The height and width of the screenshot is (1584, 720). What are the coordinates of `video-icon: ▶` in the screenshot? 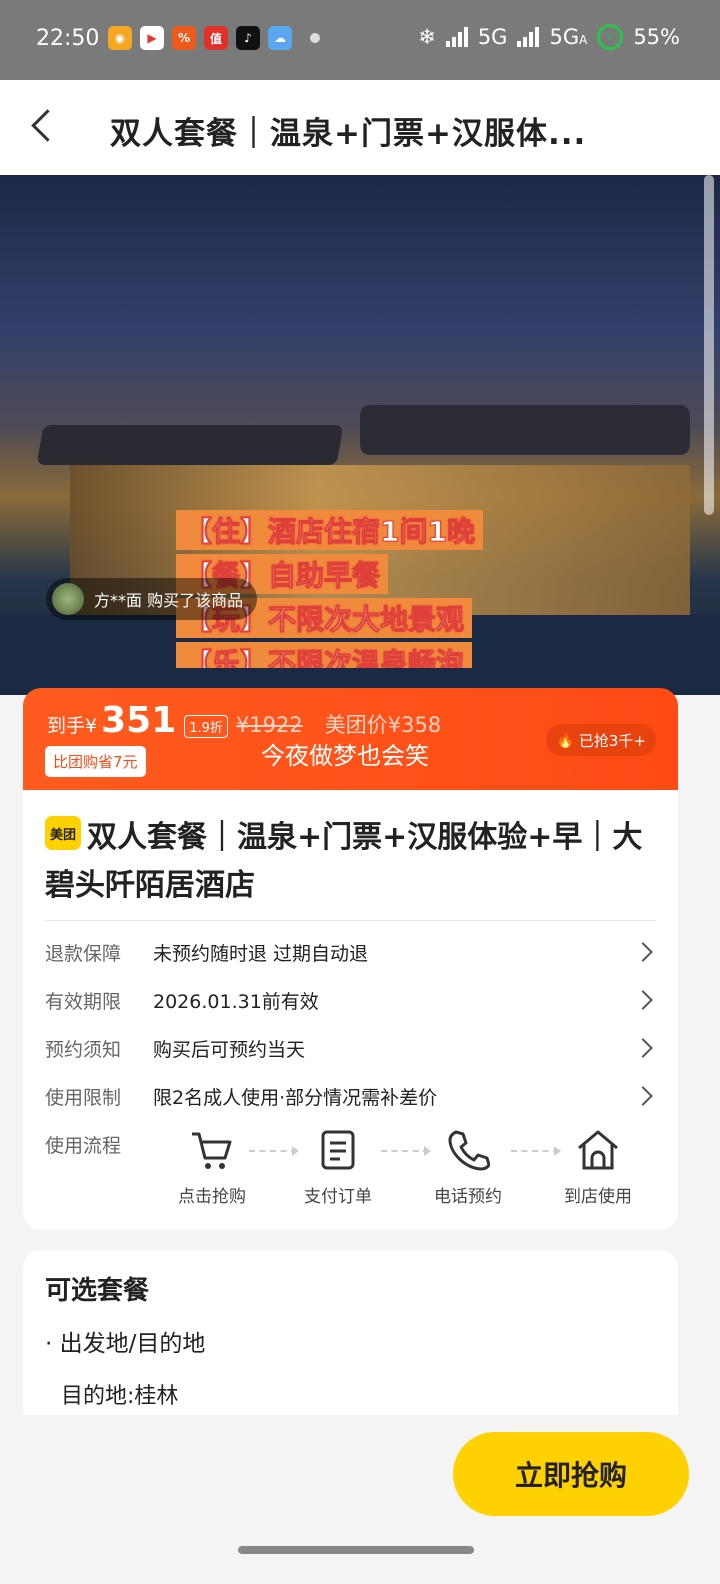 It's located at (152, 38).